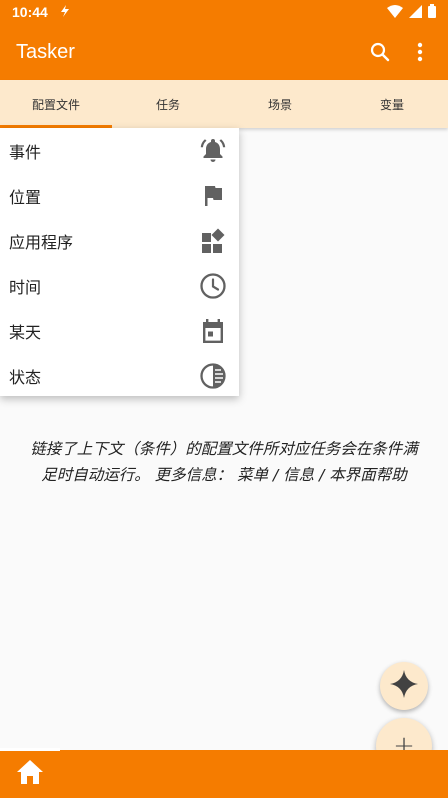 This screenshot has height=798, width=448. I want to click on menu-item-label: 状态, so click(25, 377).